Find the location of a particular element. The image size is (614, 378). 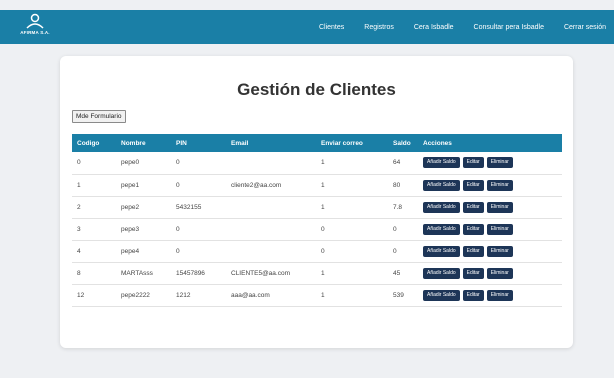

cell-email: CLIENTE5@aa.com is located at coordinates (271, 273).